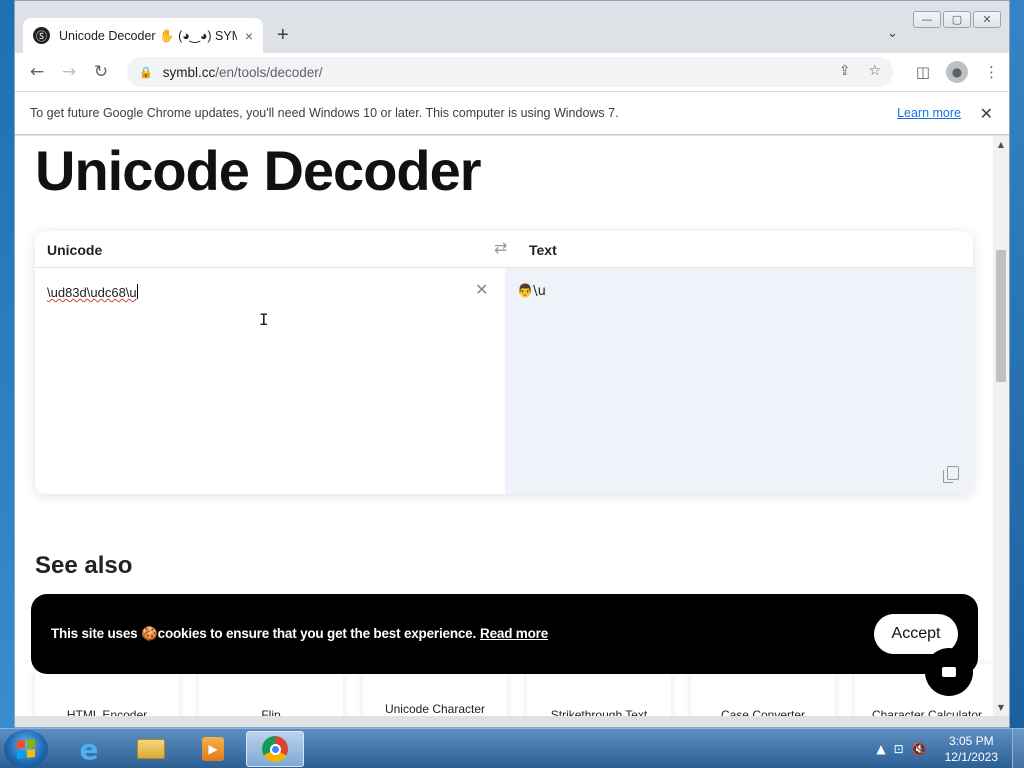 Image resolution: width=1024 pixels, height=768 pixels. What do you see at coordinates (971, 757) in the screenshot?
I see `clock-date: 12/1/2023` at bounding box center [971, 757].